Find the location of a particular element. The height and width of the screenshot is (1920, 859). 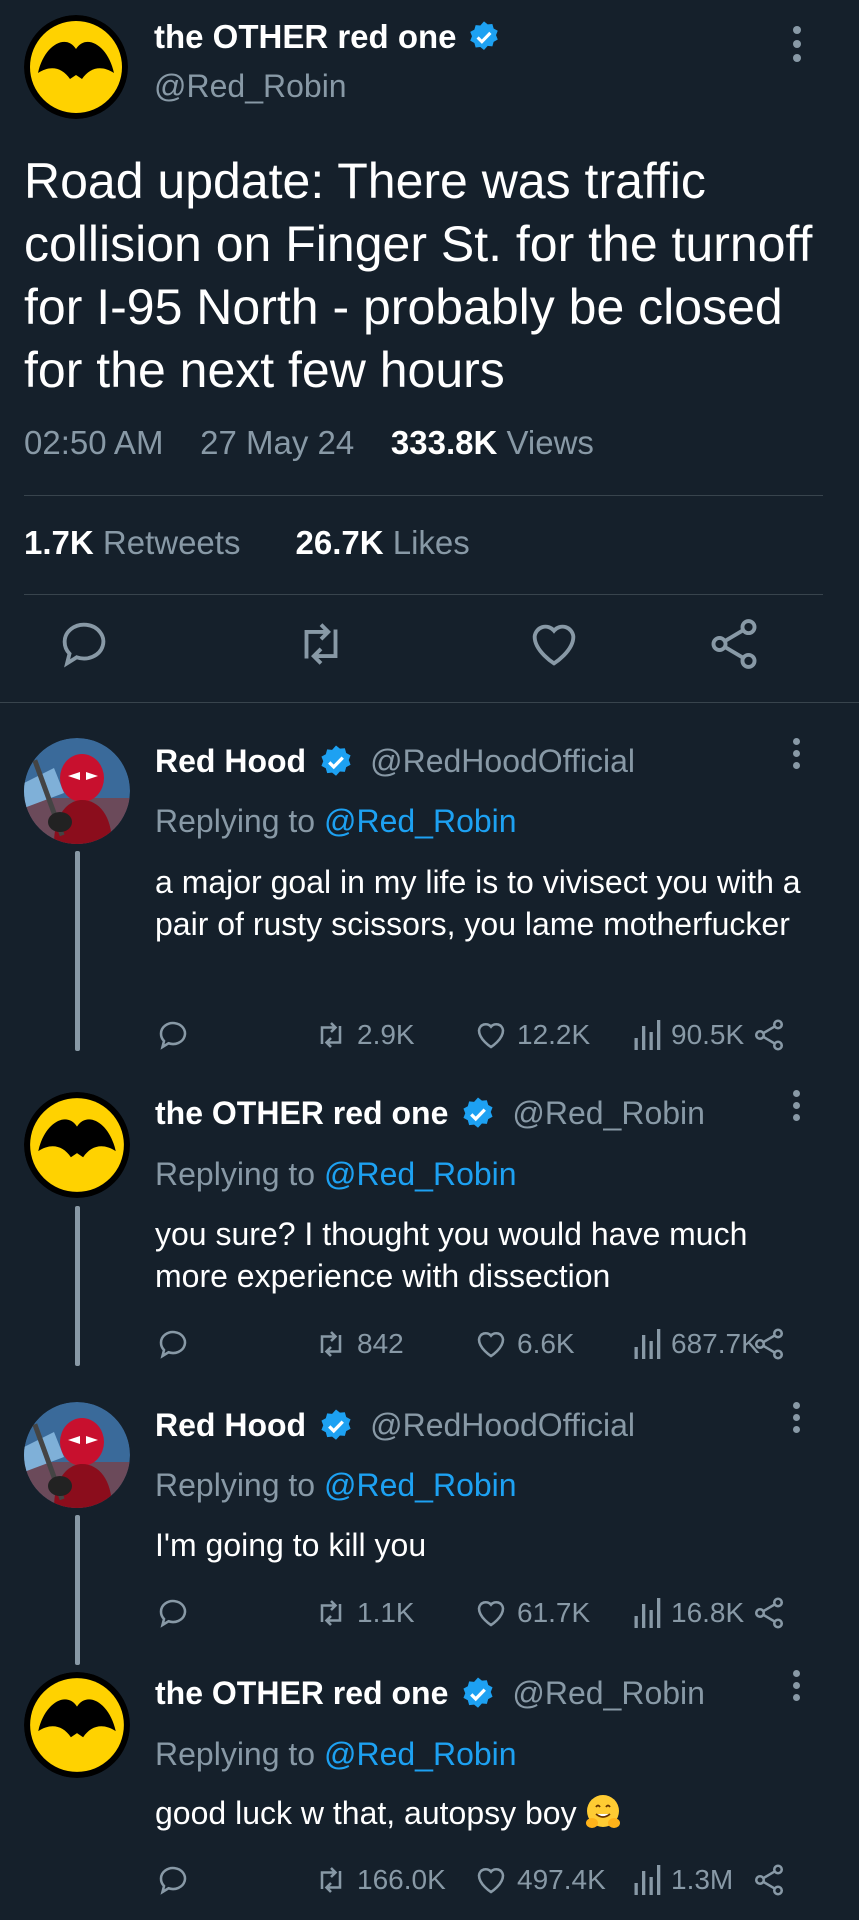

like-button: 12.2K is located at coordinates (531, 1035).